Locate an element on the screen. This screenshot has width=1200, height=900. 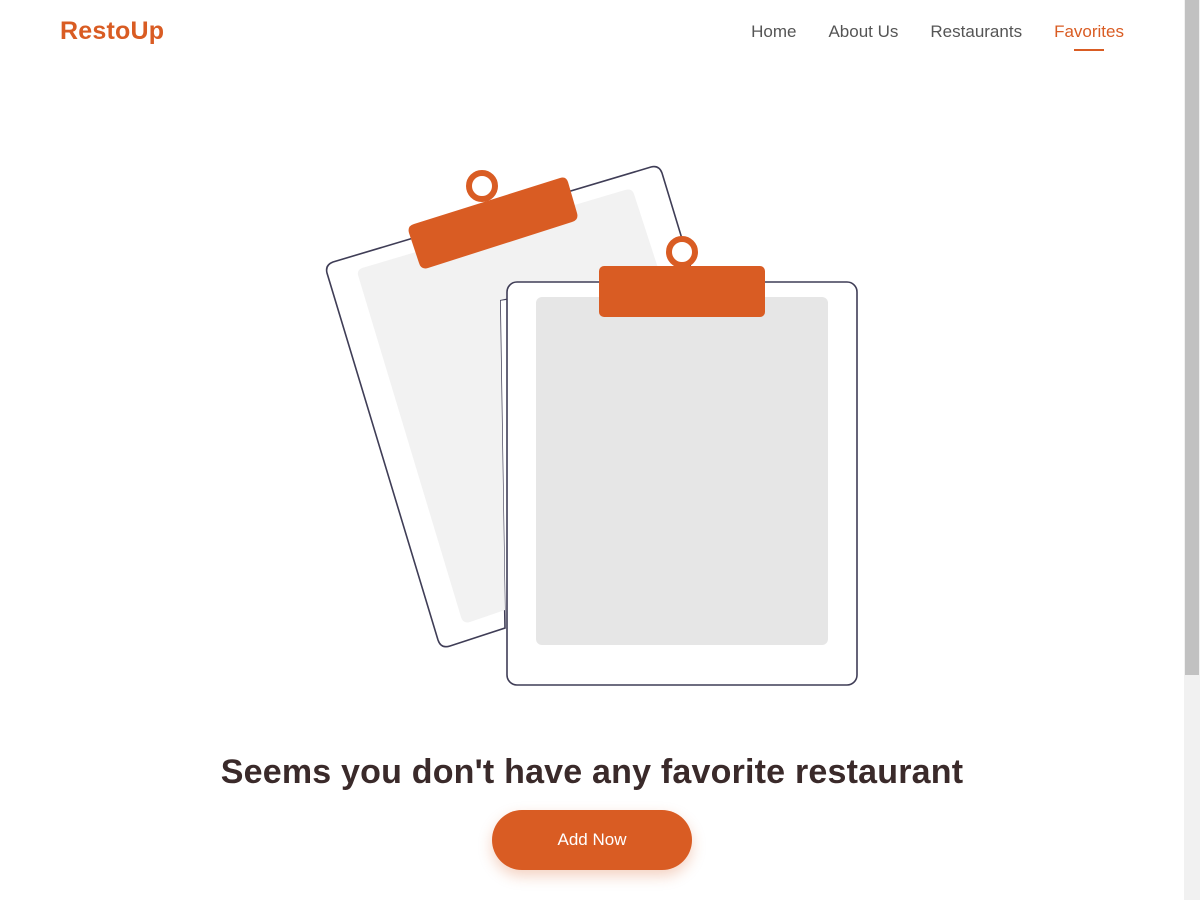
front-clipboard is located at coordinates (682, 461).